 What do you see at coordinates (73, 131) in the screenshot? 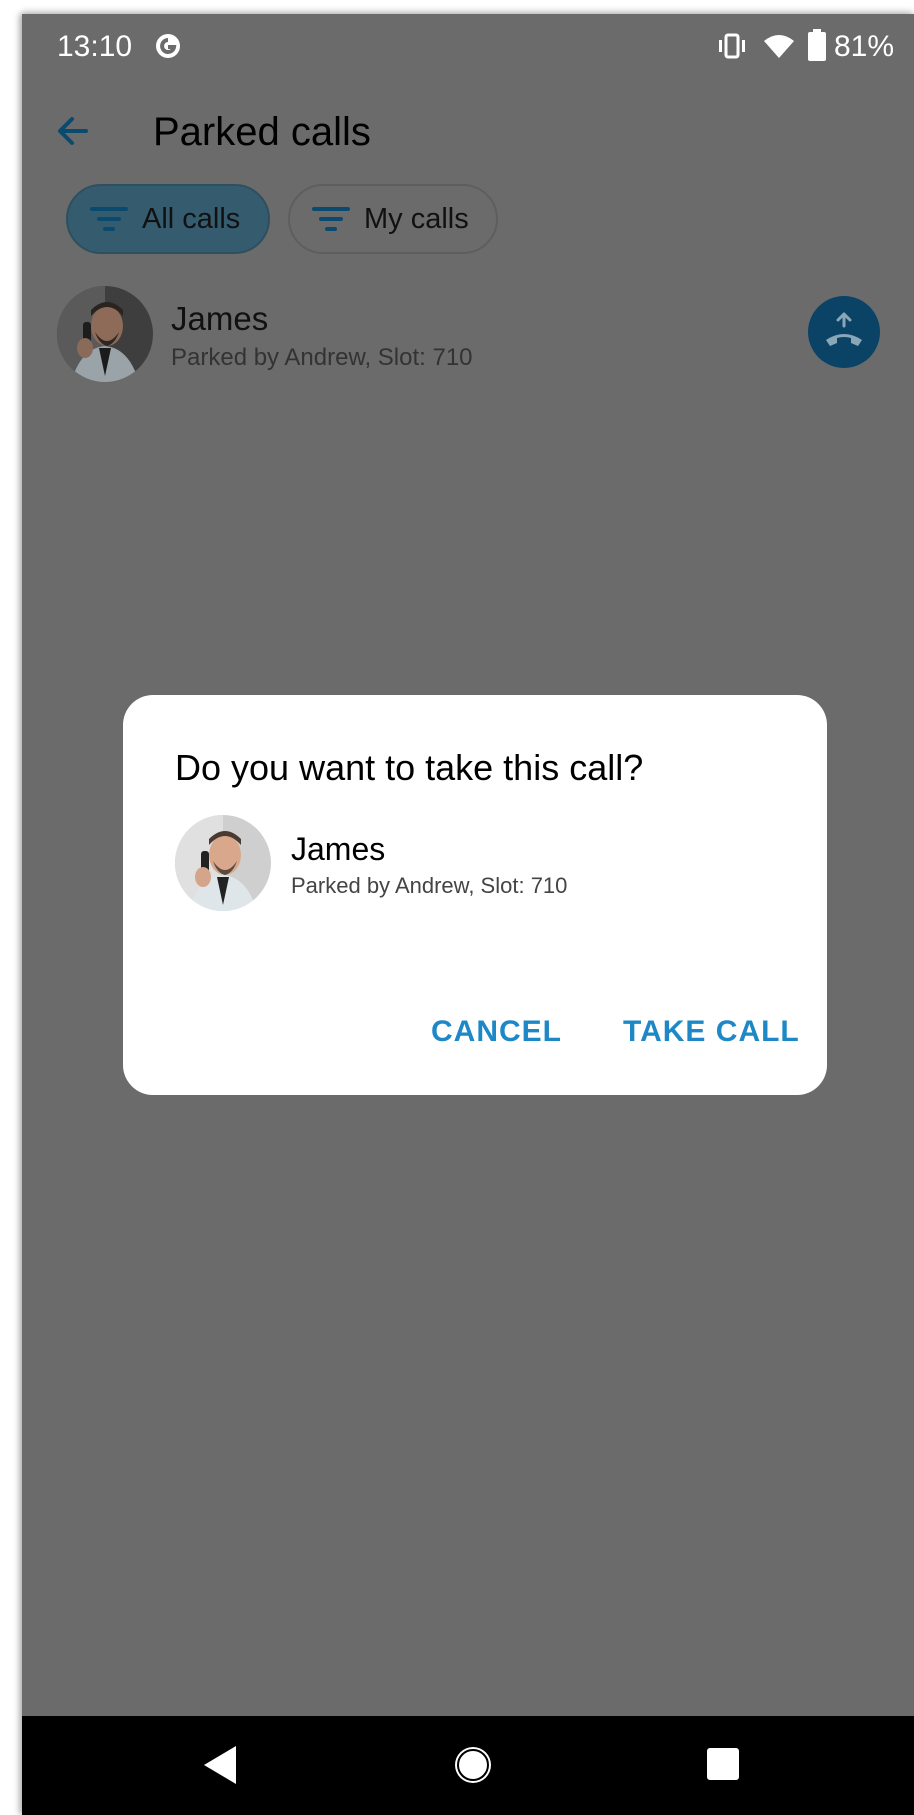
I see `arrow-left-icon` at bounding box center [73, 131].